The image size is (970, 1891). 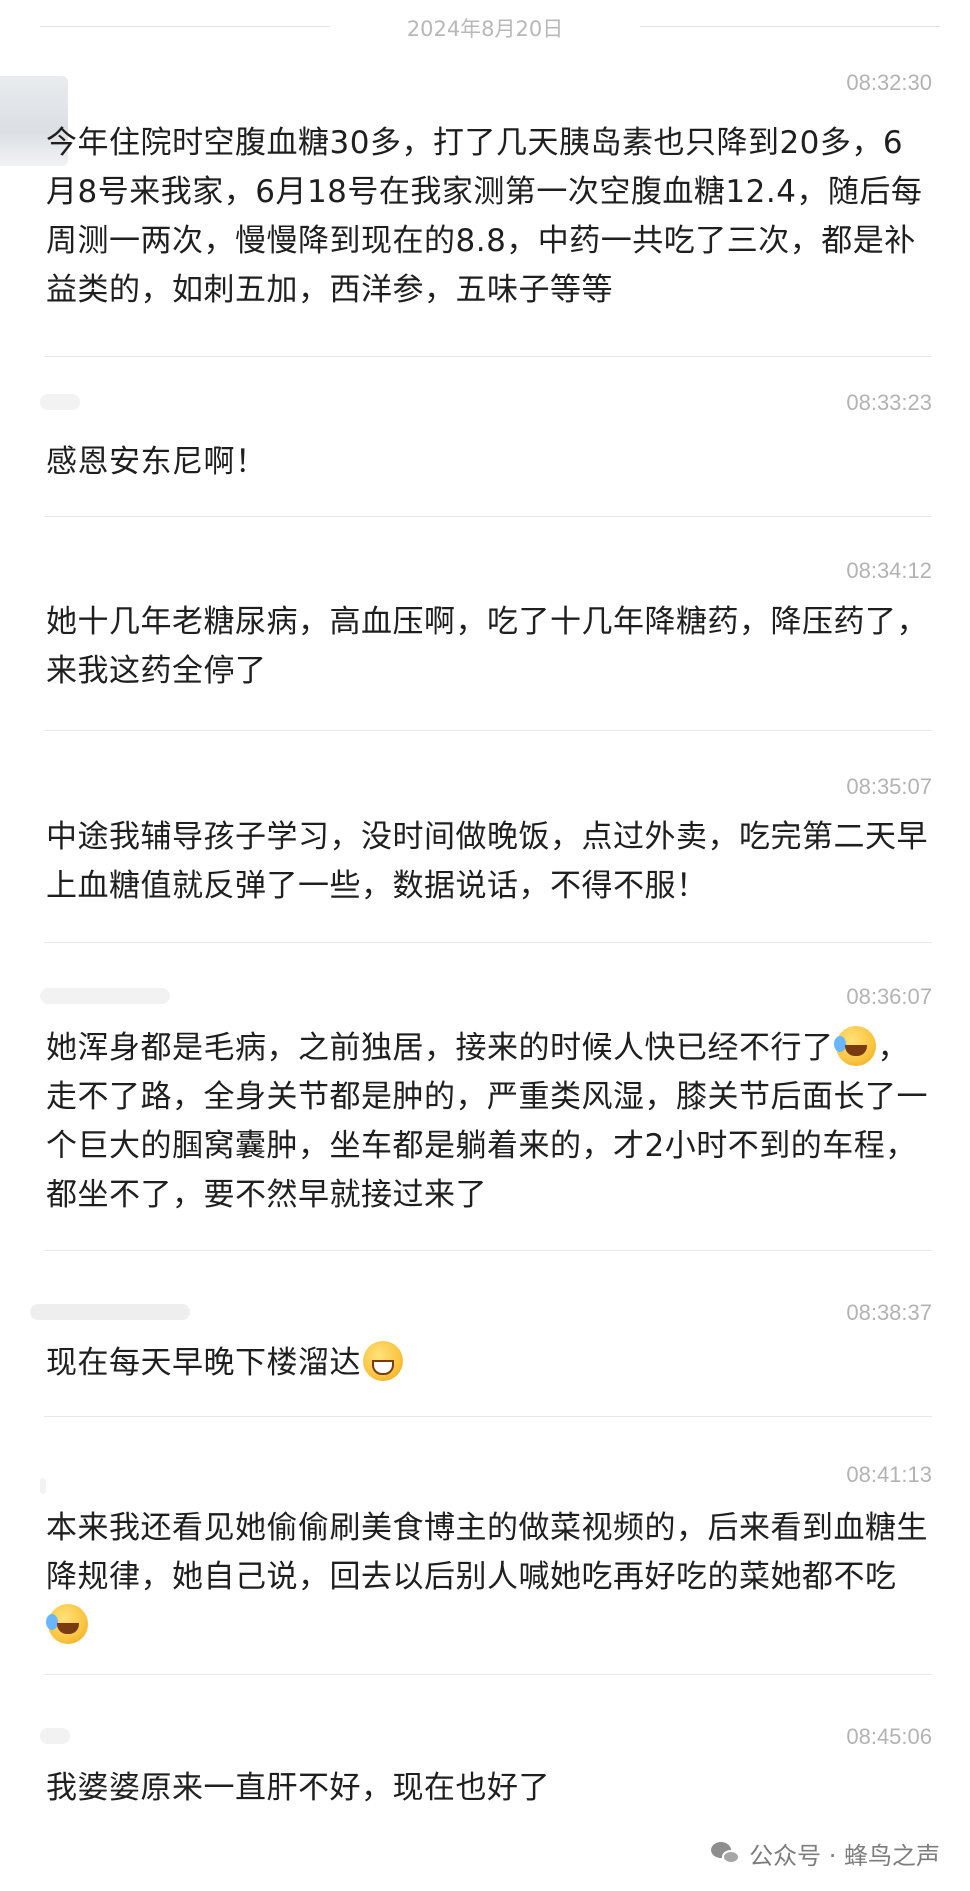 I want to click on message-timestamp: 08:38:37, so click(x=889, y=1312).